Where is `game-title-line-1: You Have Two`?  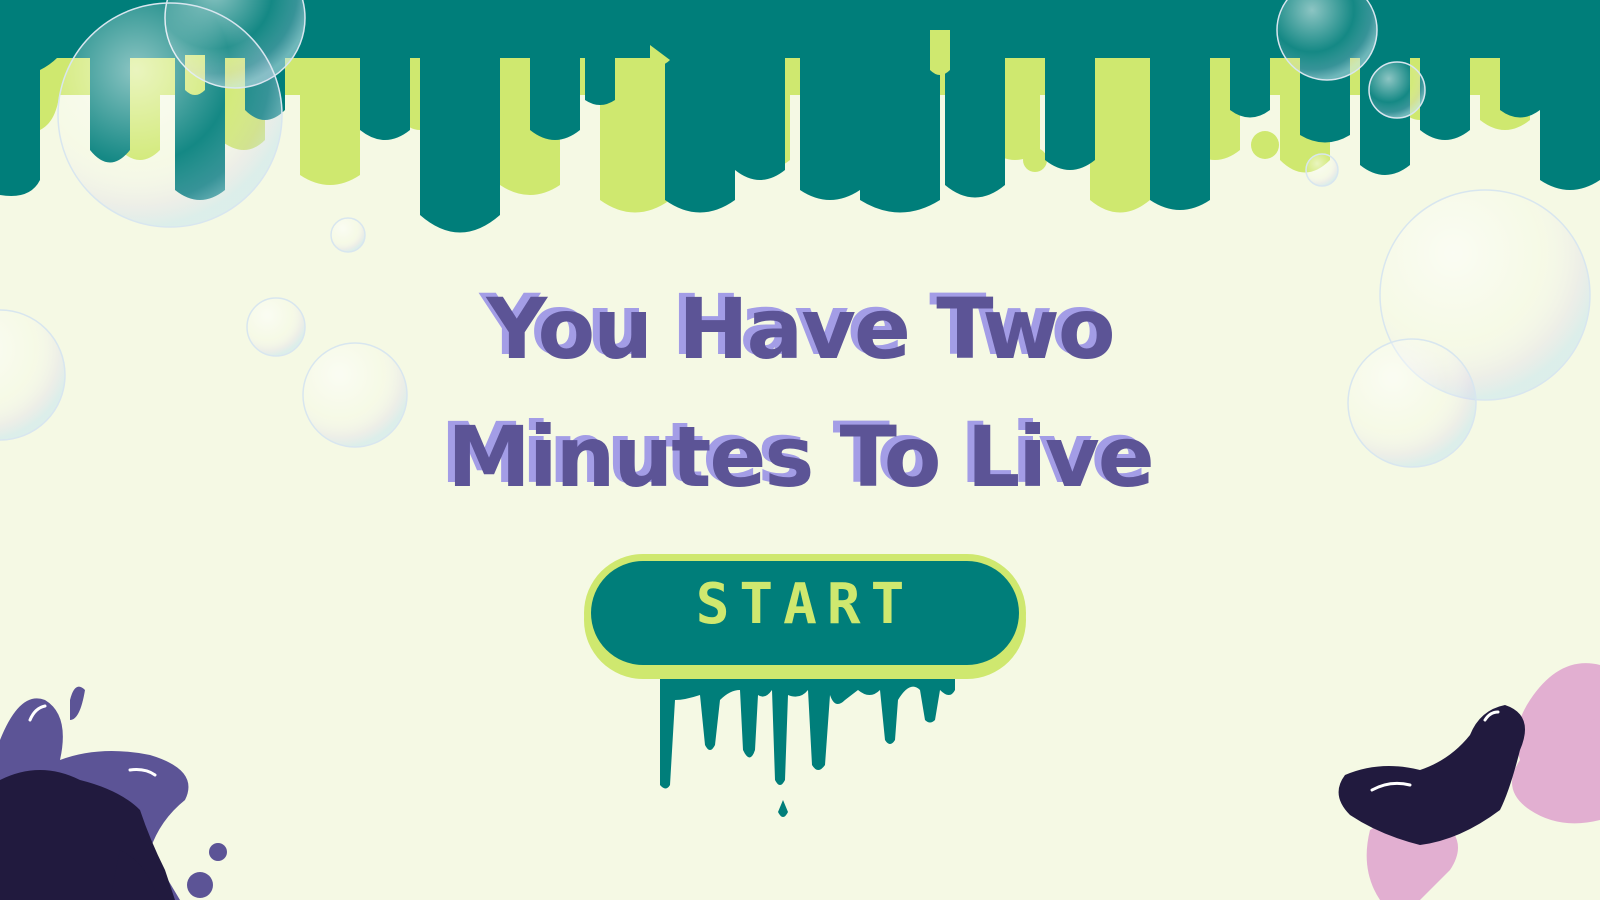 game-title-line-1: You Have Two is located at coordinates (800, 329).